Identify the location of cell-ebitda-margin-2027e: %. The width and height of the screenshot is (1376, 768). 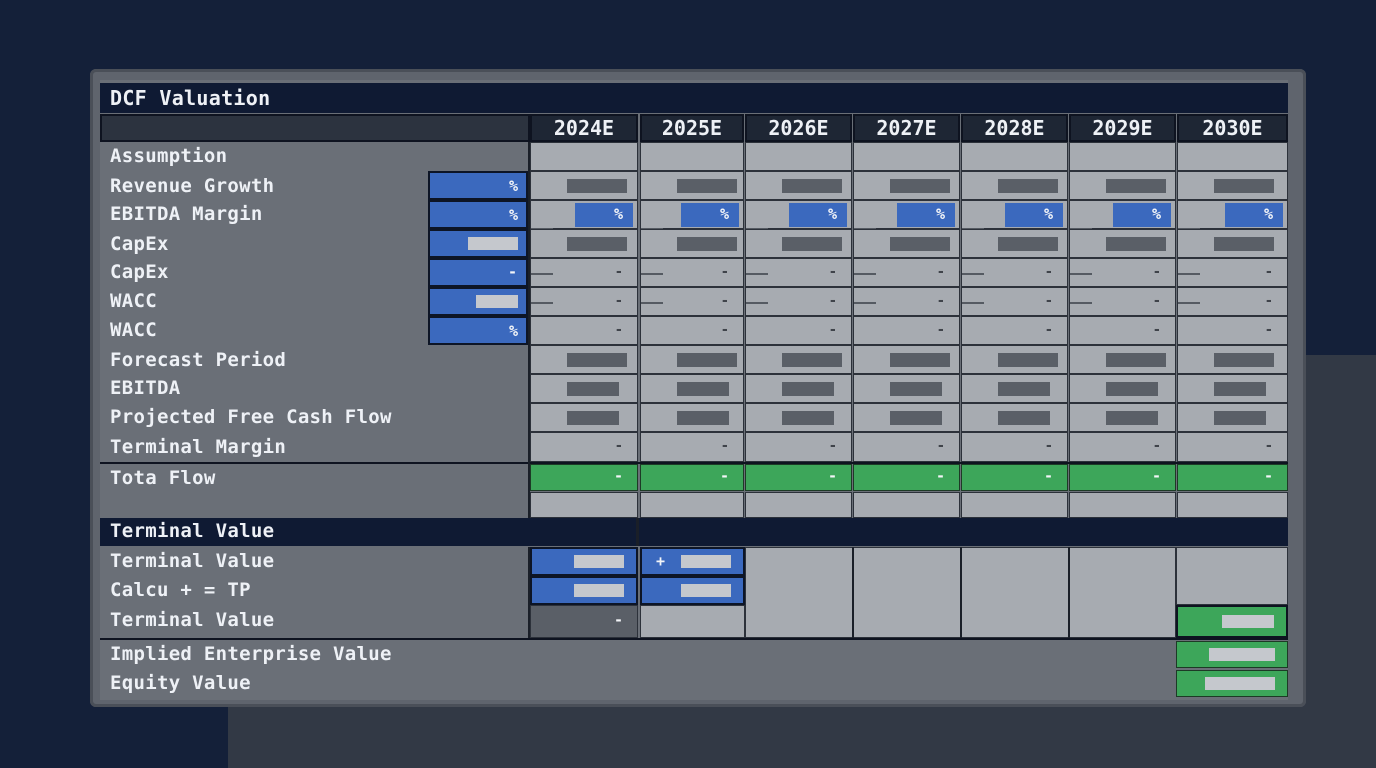
(906, 215).